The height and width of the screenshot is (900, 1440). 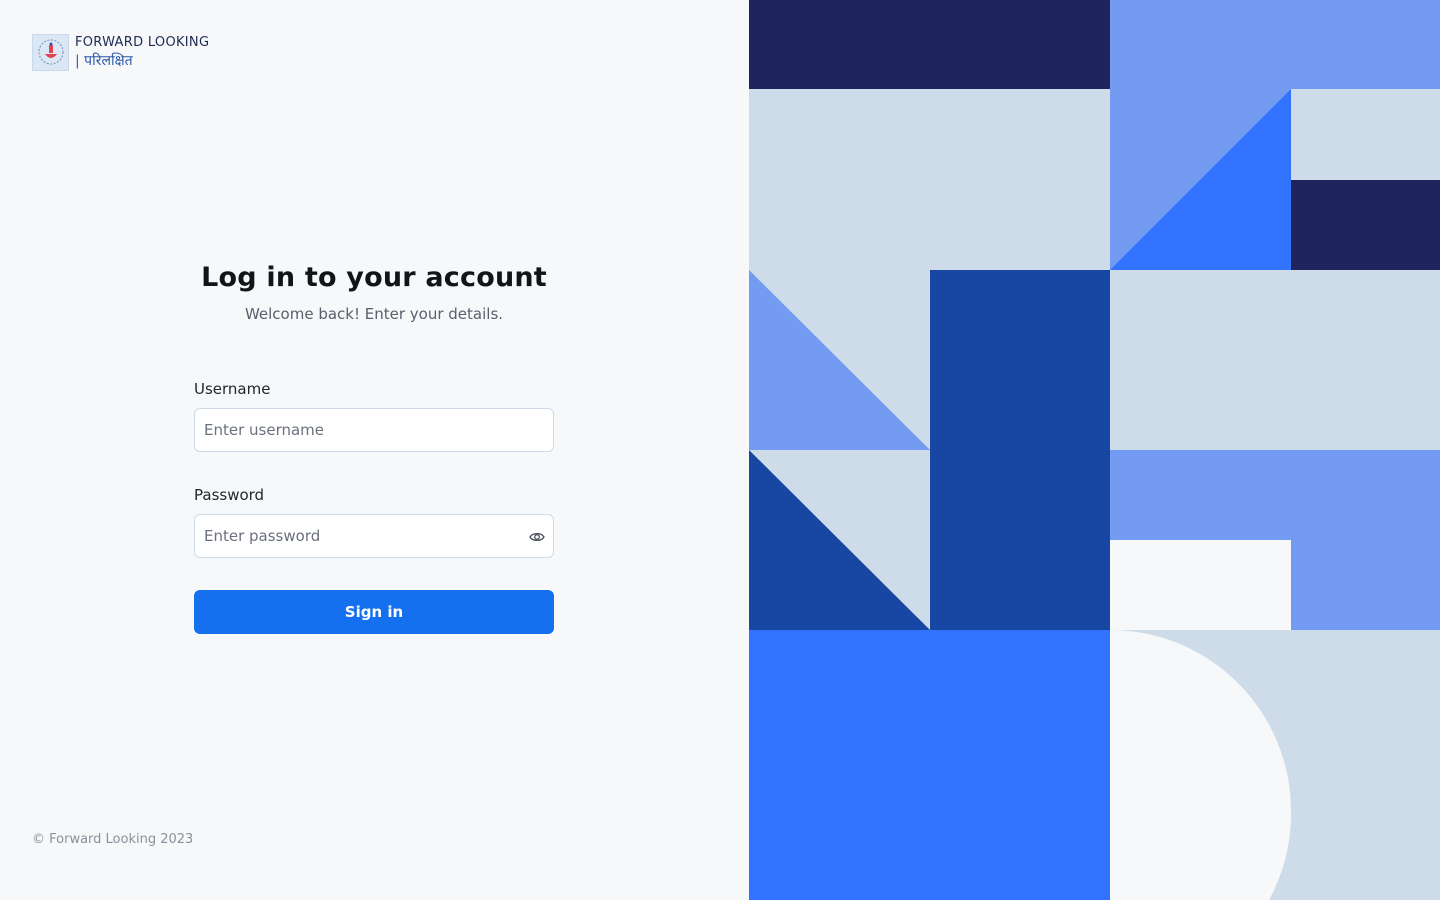 What do you see at coordinates (1275, 44) in the screenshot?
I see `shape-soft-top-right` at bounding box center [1275, 44].